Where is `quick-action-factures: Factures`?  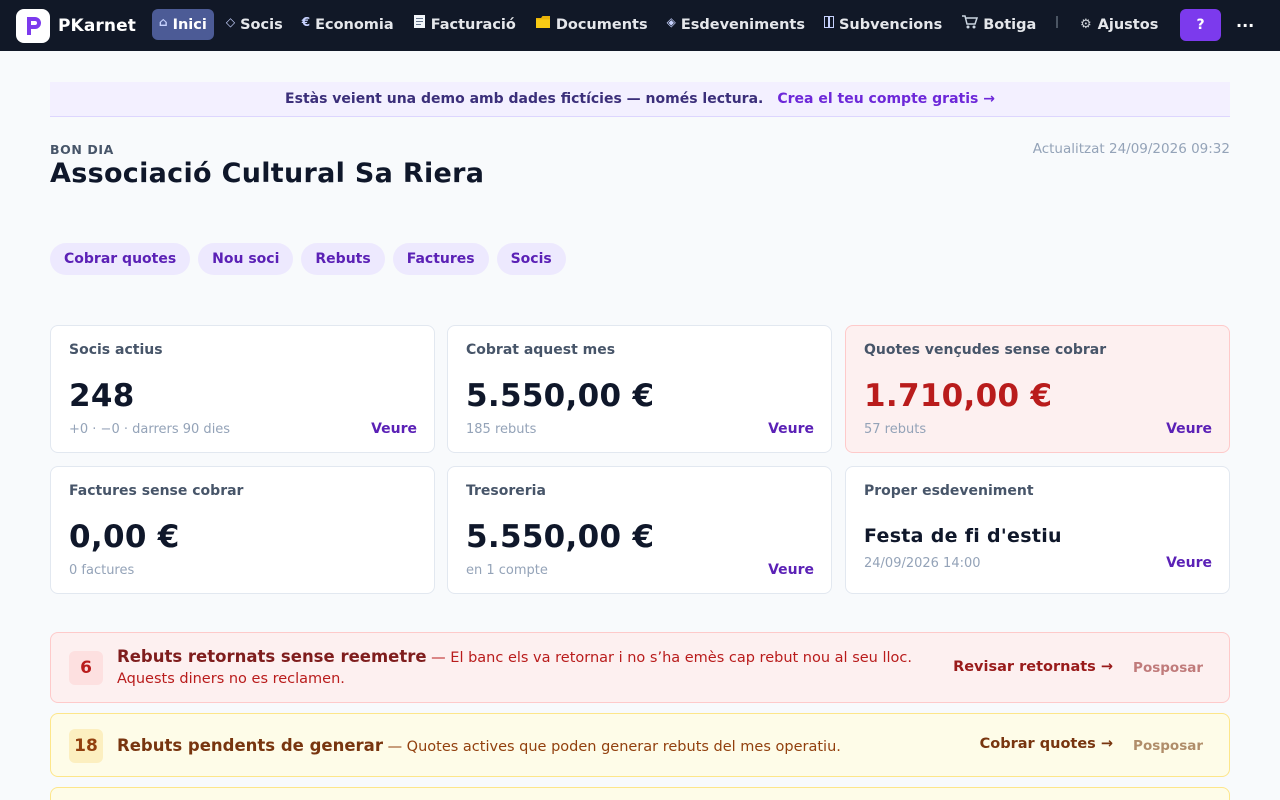 quick-action-factures: Factures is located at coordinates (440, 259).